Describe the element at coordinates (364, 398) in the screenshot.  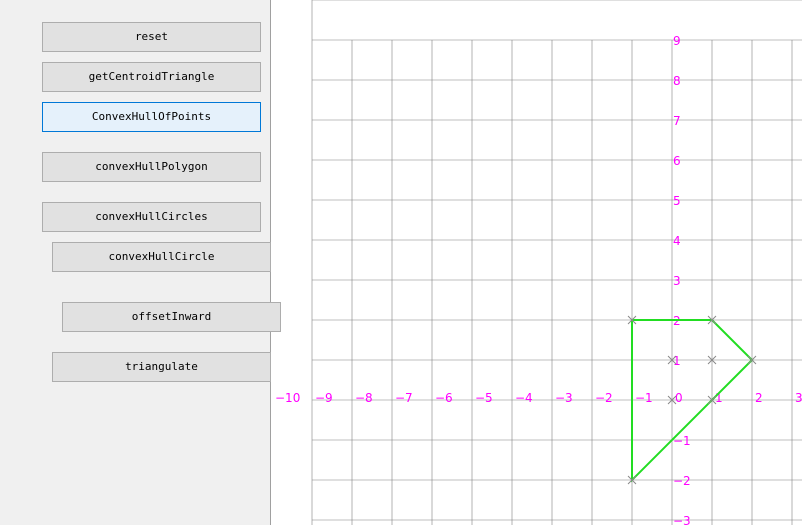
I see `x-tick-label: −8` at that location.